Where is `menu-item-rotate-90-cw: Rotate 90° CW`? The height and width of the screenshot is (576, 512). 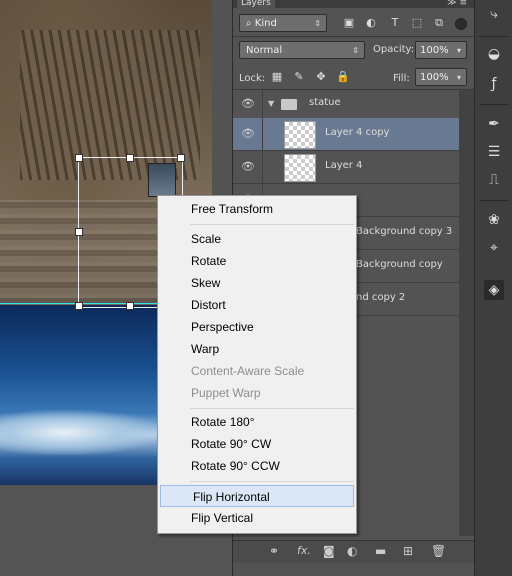
menu-item-rotate-90-cw: Rotate 90° CW is located at coordinates (257, 444).